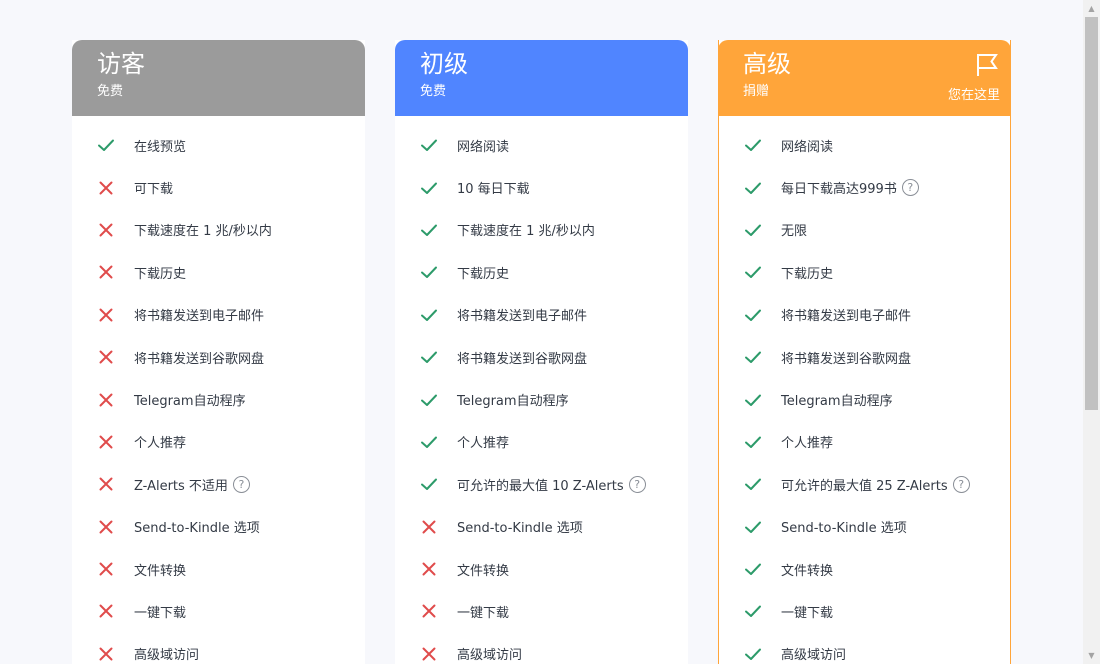  I want to click on feature-label: 可允许的最大值 10 Z-Alerts, so click(540, 486).